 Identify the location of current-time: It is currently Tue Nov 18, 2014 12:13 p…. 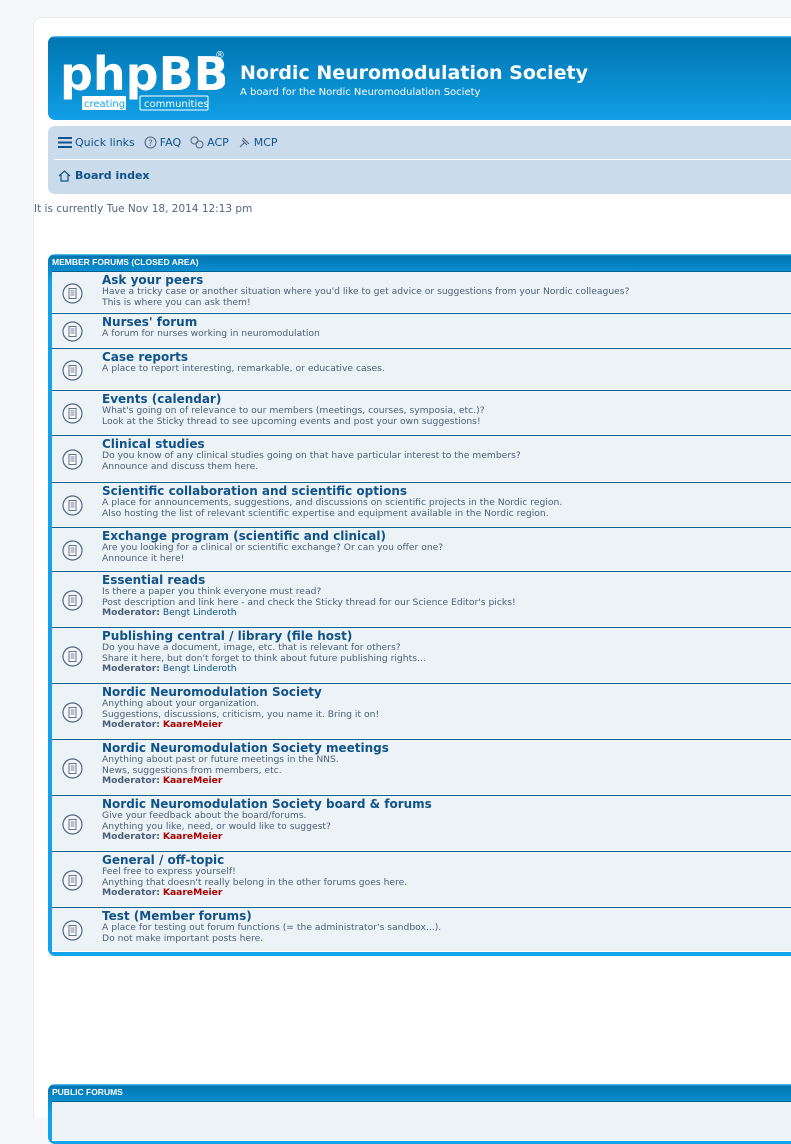
(143, 209).